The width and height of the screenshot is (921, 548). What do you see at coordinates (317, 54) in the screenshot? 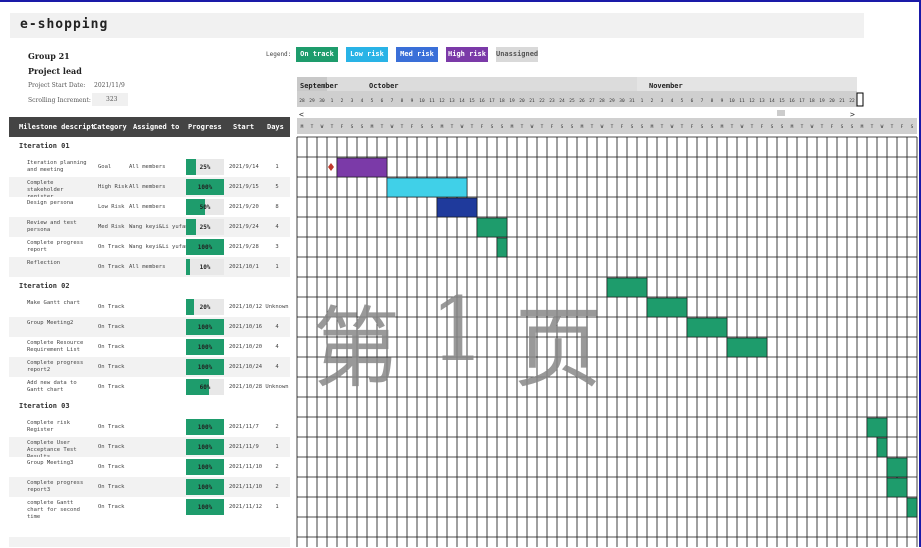
I see `legend-item-0: On track` at bounding box center [317, 54].